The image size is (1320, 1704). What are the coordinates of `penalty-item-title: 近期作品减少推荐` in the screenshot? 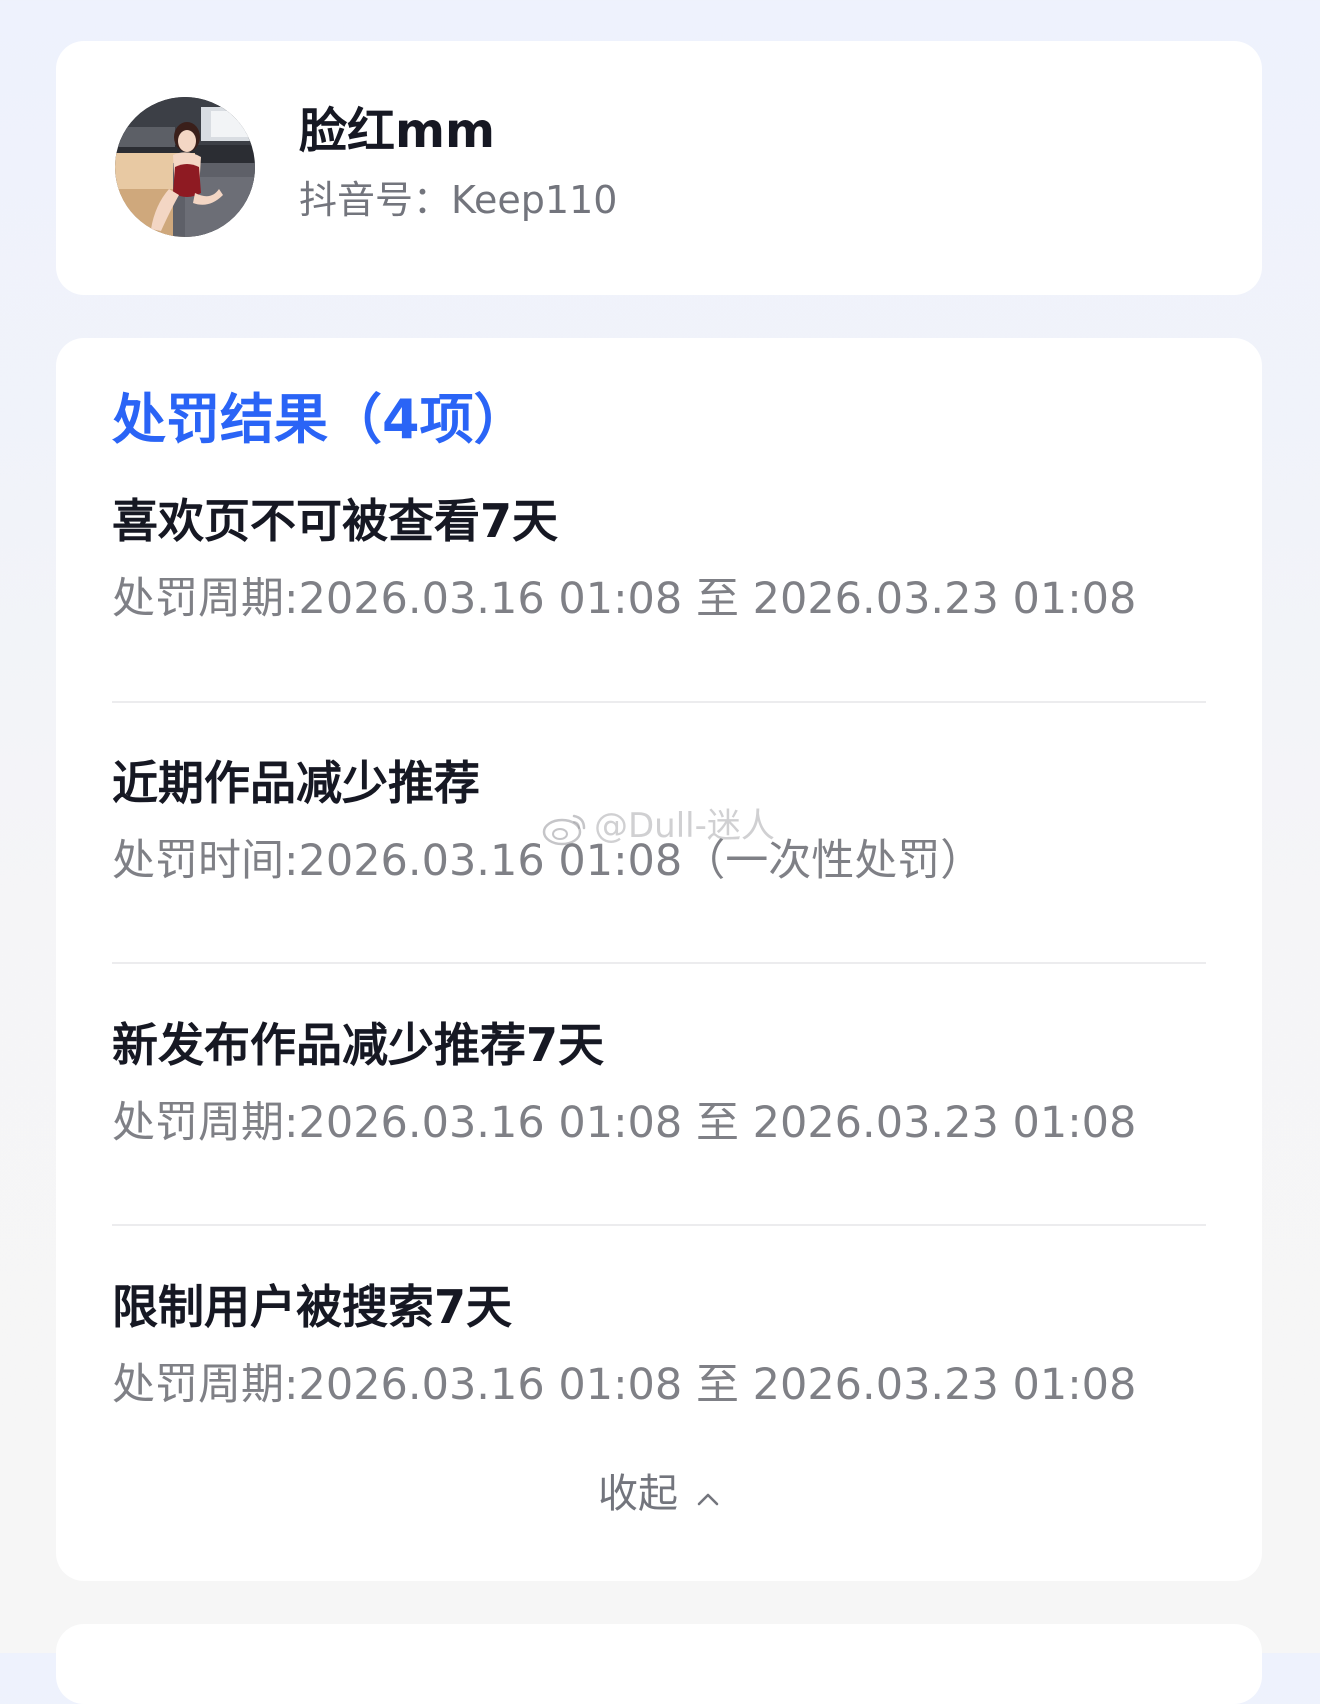 It's located at (296, 783).